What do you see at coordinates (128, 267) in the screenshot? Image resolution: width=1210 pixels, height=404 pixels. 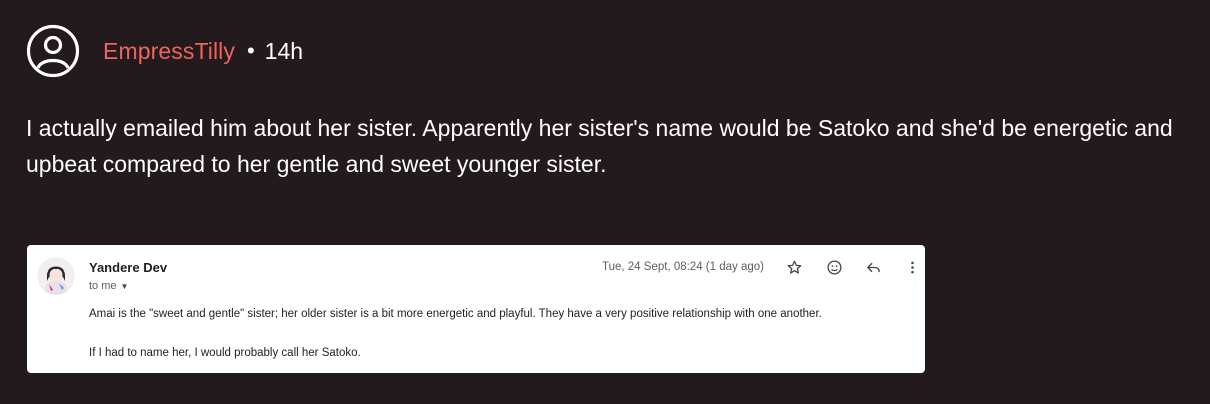 I see `email-sender-name: Yandere Dev` at bounding box center [128, 267].